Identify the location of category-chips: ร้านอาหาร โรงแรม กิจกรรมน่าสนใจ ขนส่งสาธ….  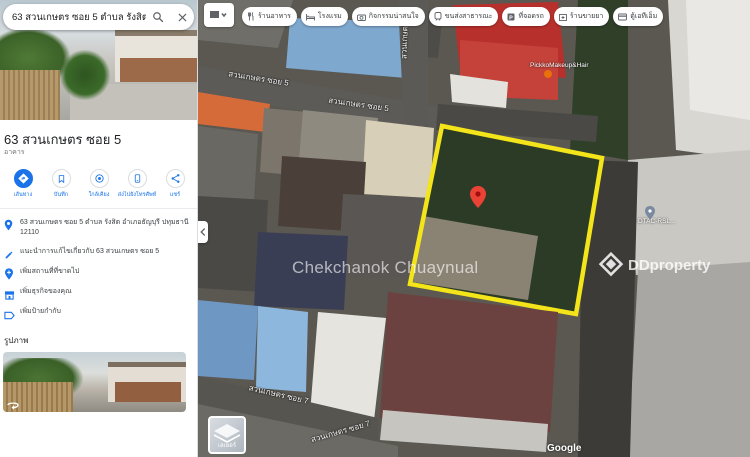
(453, 16).